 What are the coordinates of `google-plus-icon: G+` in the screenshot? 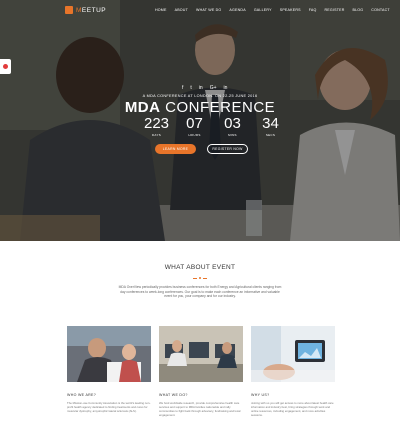 It's located at (213, 88).